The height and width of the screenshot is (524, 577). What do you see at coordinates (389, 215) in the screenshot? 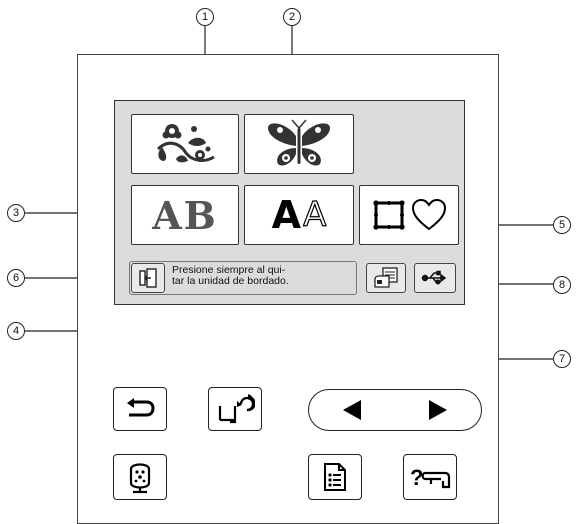
I see `stamp-frame-icon` at bounding box center [389, 215].